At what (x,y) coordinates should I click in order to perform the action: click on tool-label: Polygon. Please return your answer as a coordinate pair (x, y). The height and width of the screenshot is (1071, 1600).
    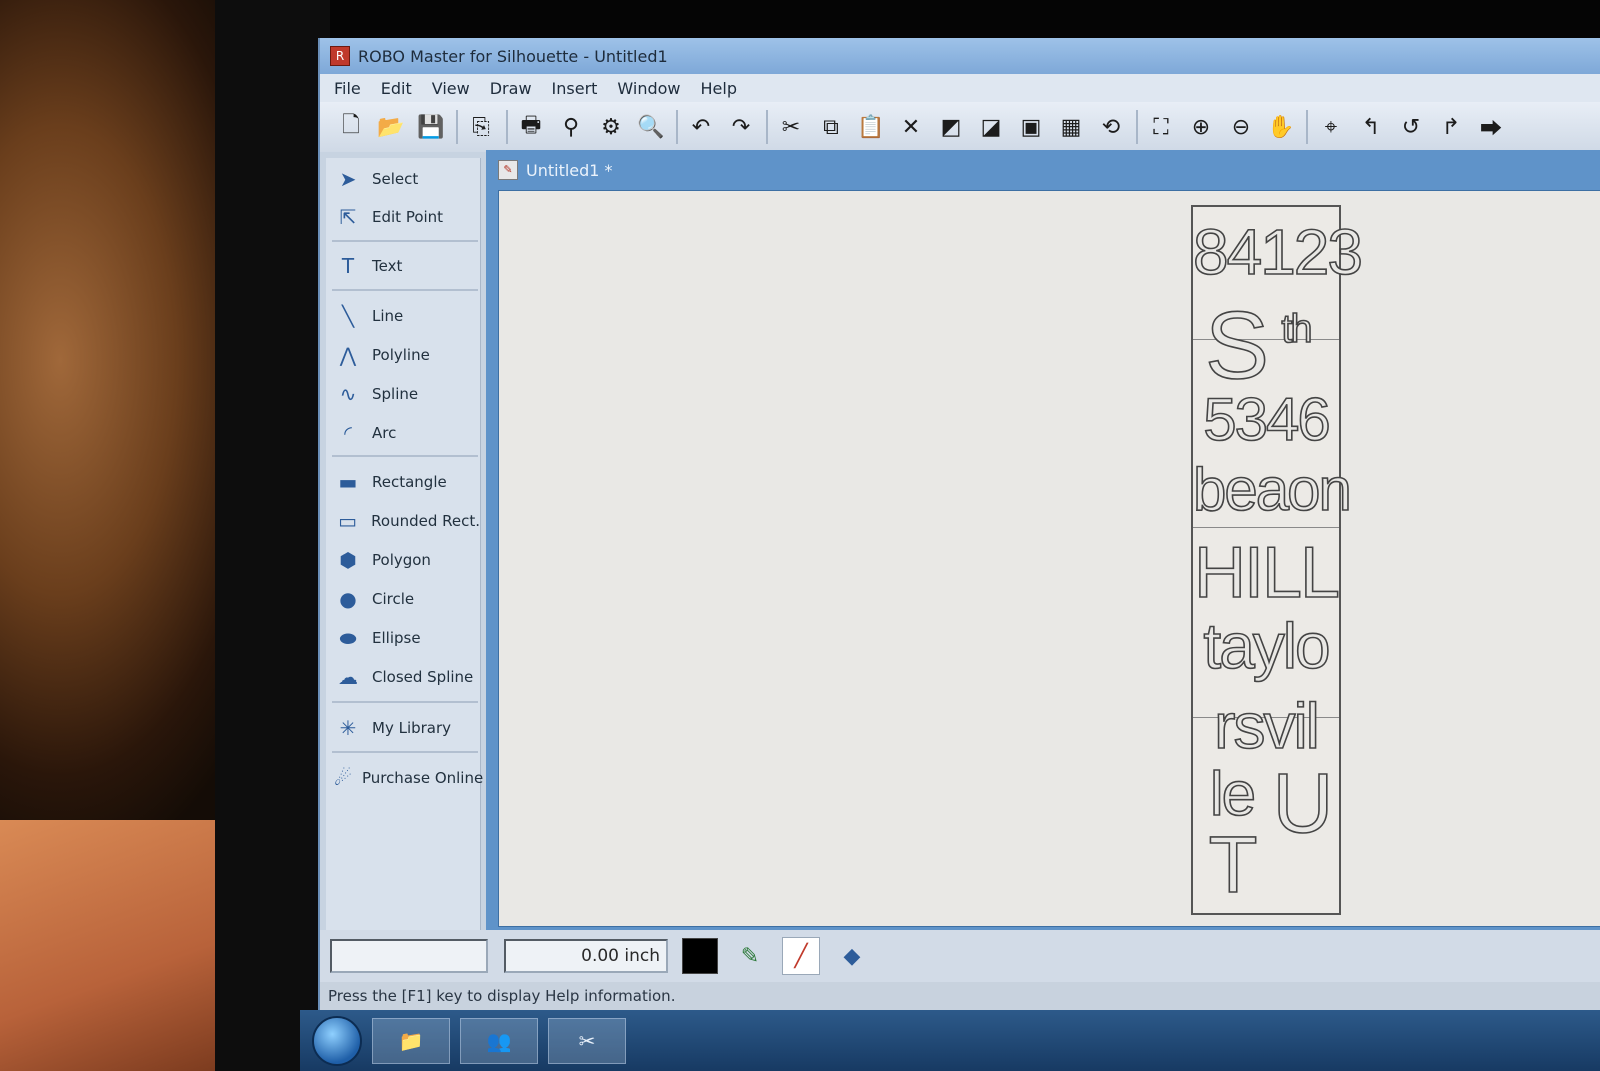
    Looking at the image, I should click on (401, 560).